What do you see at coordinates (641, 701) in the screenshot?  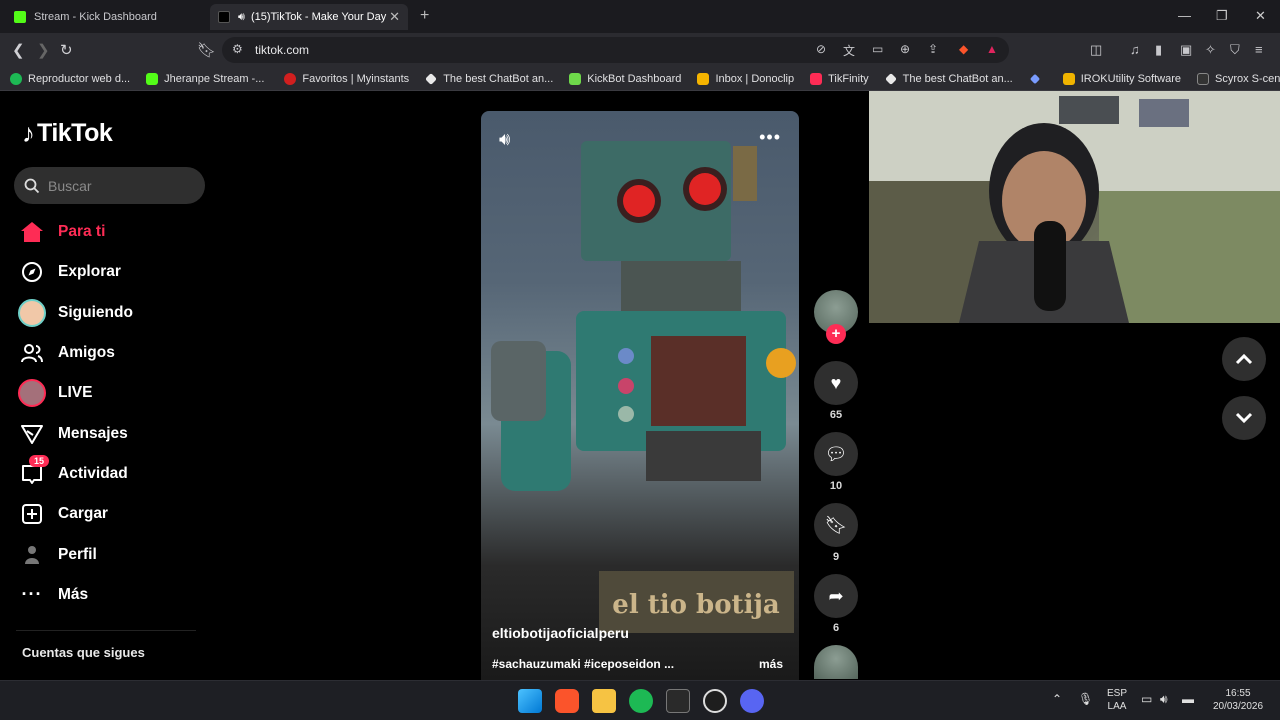 I see `spotify-app-icon` at bounding box center [641, 701].